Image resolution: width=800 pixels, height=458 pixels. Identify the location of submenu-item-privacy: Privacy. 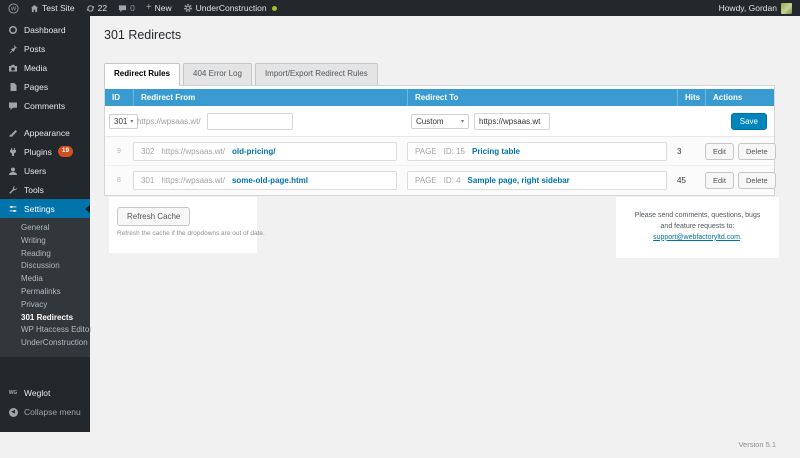
(45, 305).